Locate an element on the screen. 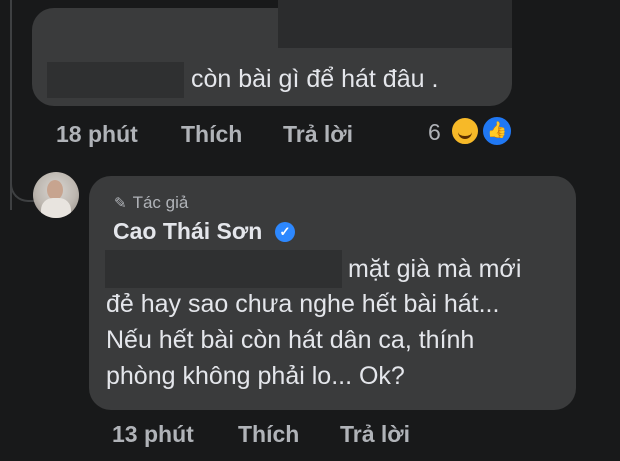  reply-button: Trả lời is located at coordinates (318, 134).